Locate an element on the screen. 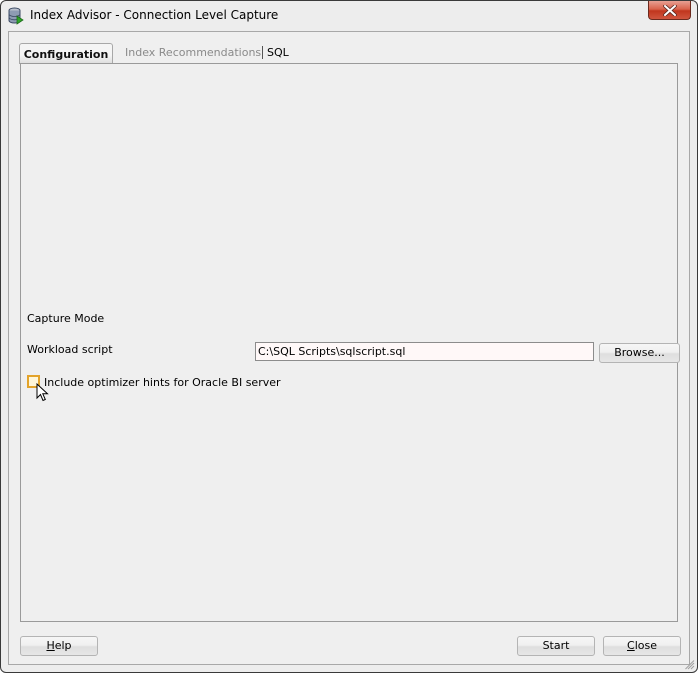 The height and width of the screenshot is (675, 700). close-label: lose is located at coordinates (645, 645).